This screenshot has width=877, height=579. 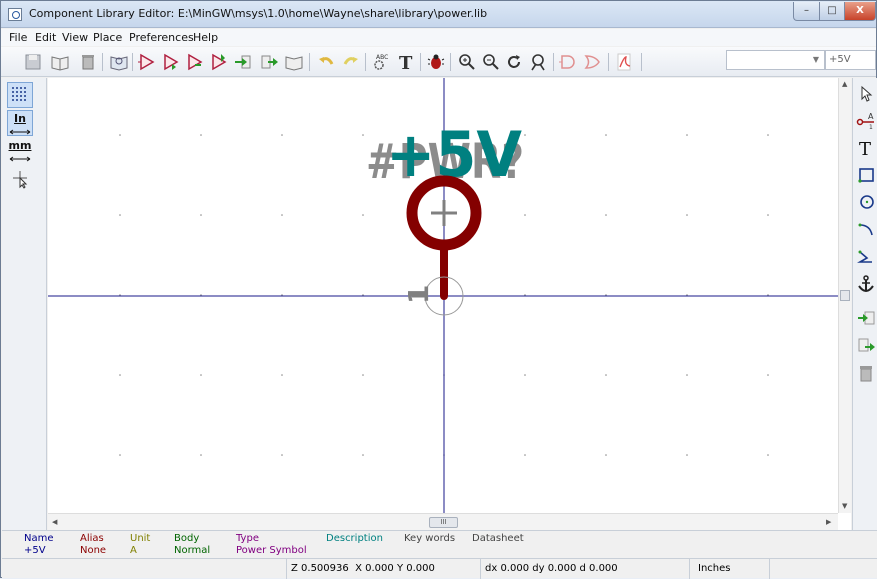 I want to click on pdf-doc-icon, so click(x=624, y=62).